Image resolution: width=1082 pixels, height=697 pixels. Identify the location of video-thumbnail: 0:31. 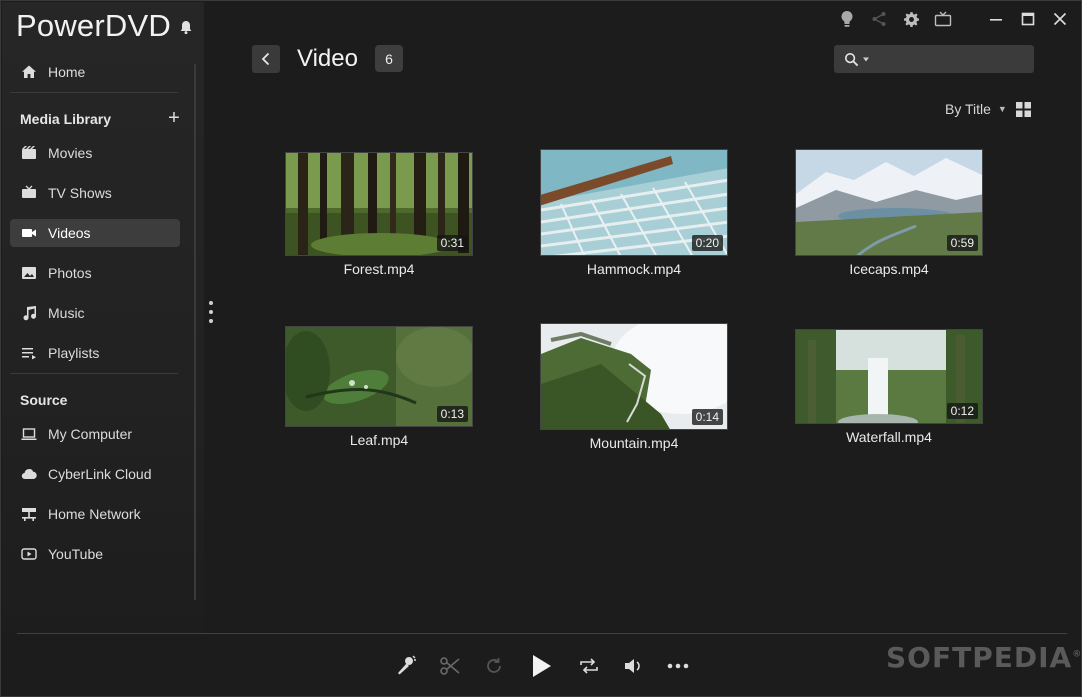
(379, 204).